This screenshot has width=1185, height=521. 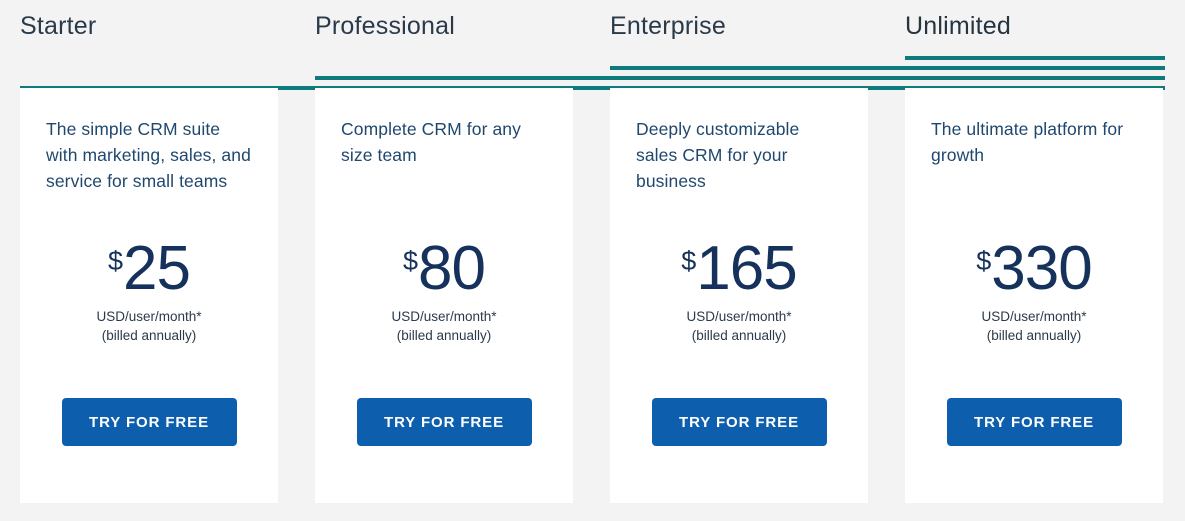 I want to click on tab-enterprise: Enterprise, so click(x=739, y=26).